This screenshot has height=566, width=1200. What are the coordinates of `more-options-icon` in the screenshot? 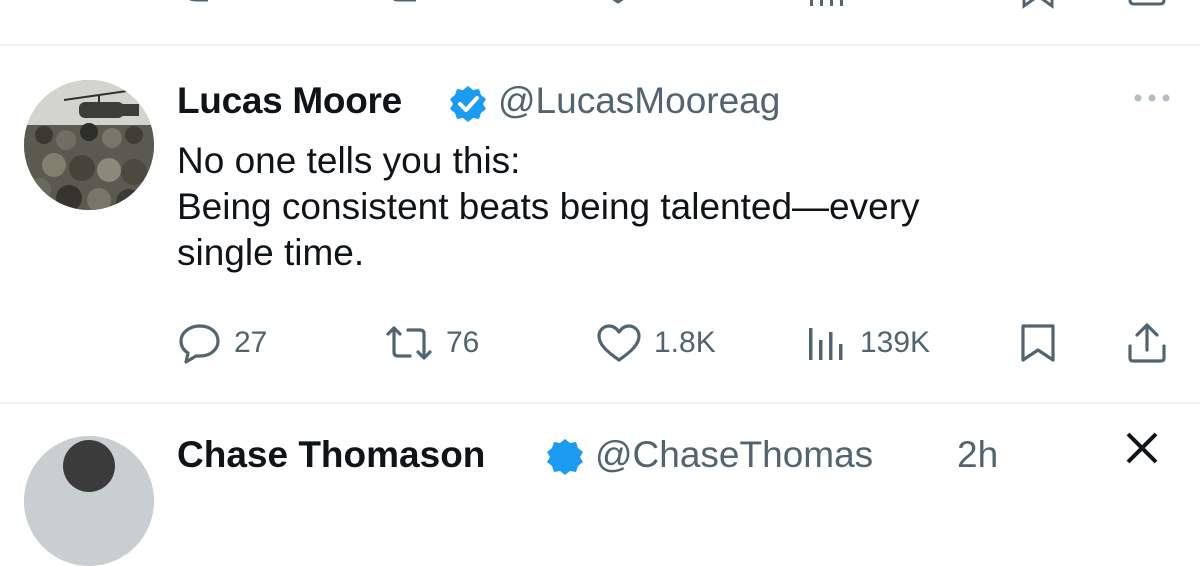 It's located at (1152, 98).